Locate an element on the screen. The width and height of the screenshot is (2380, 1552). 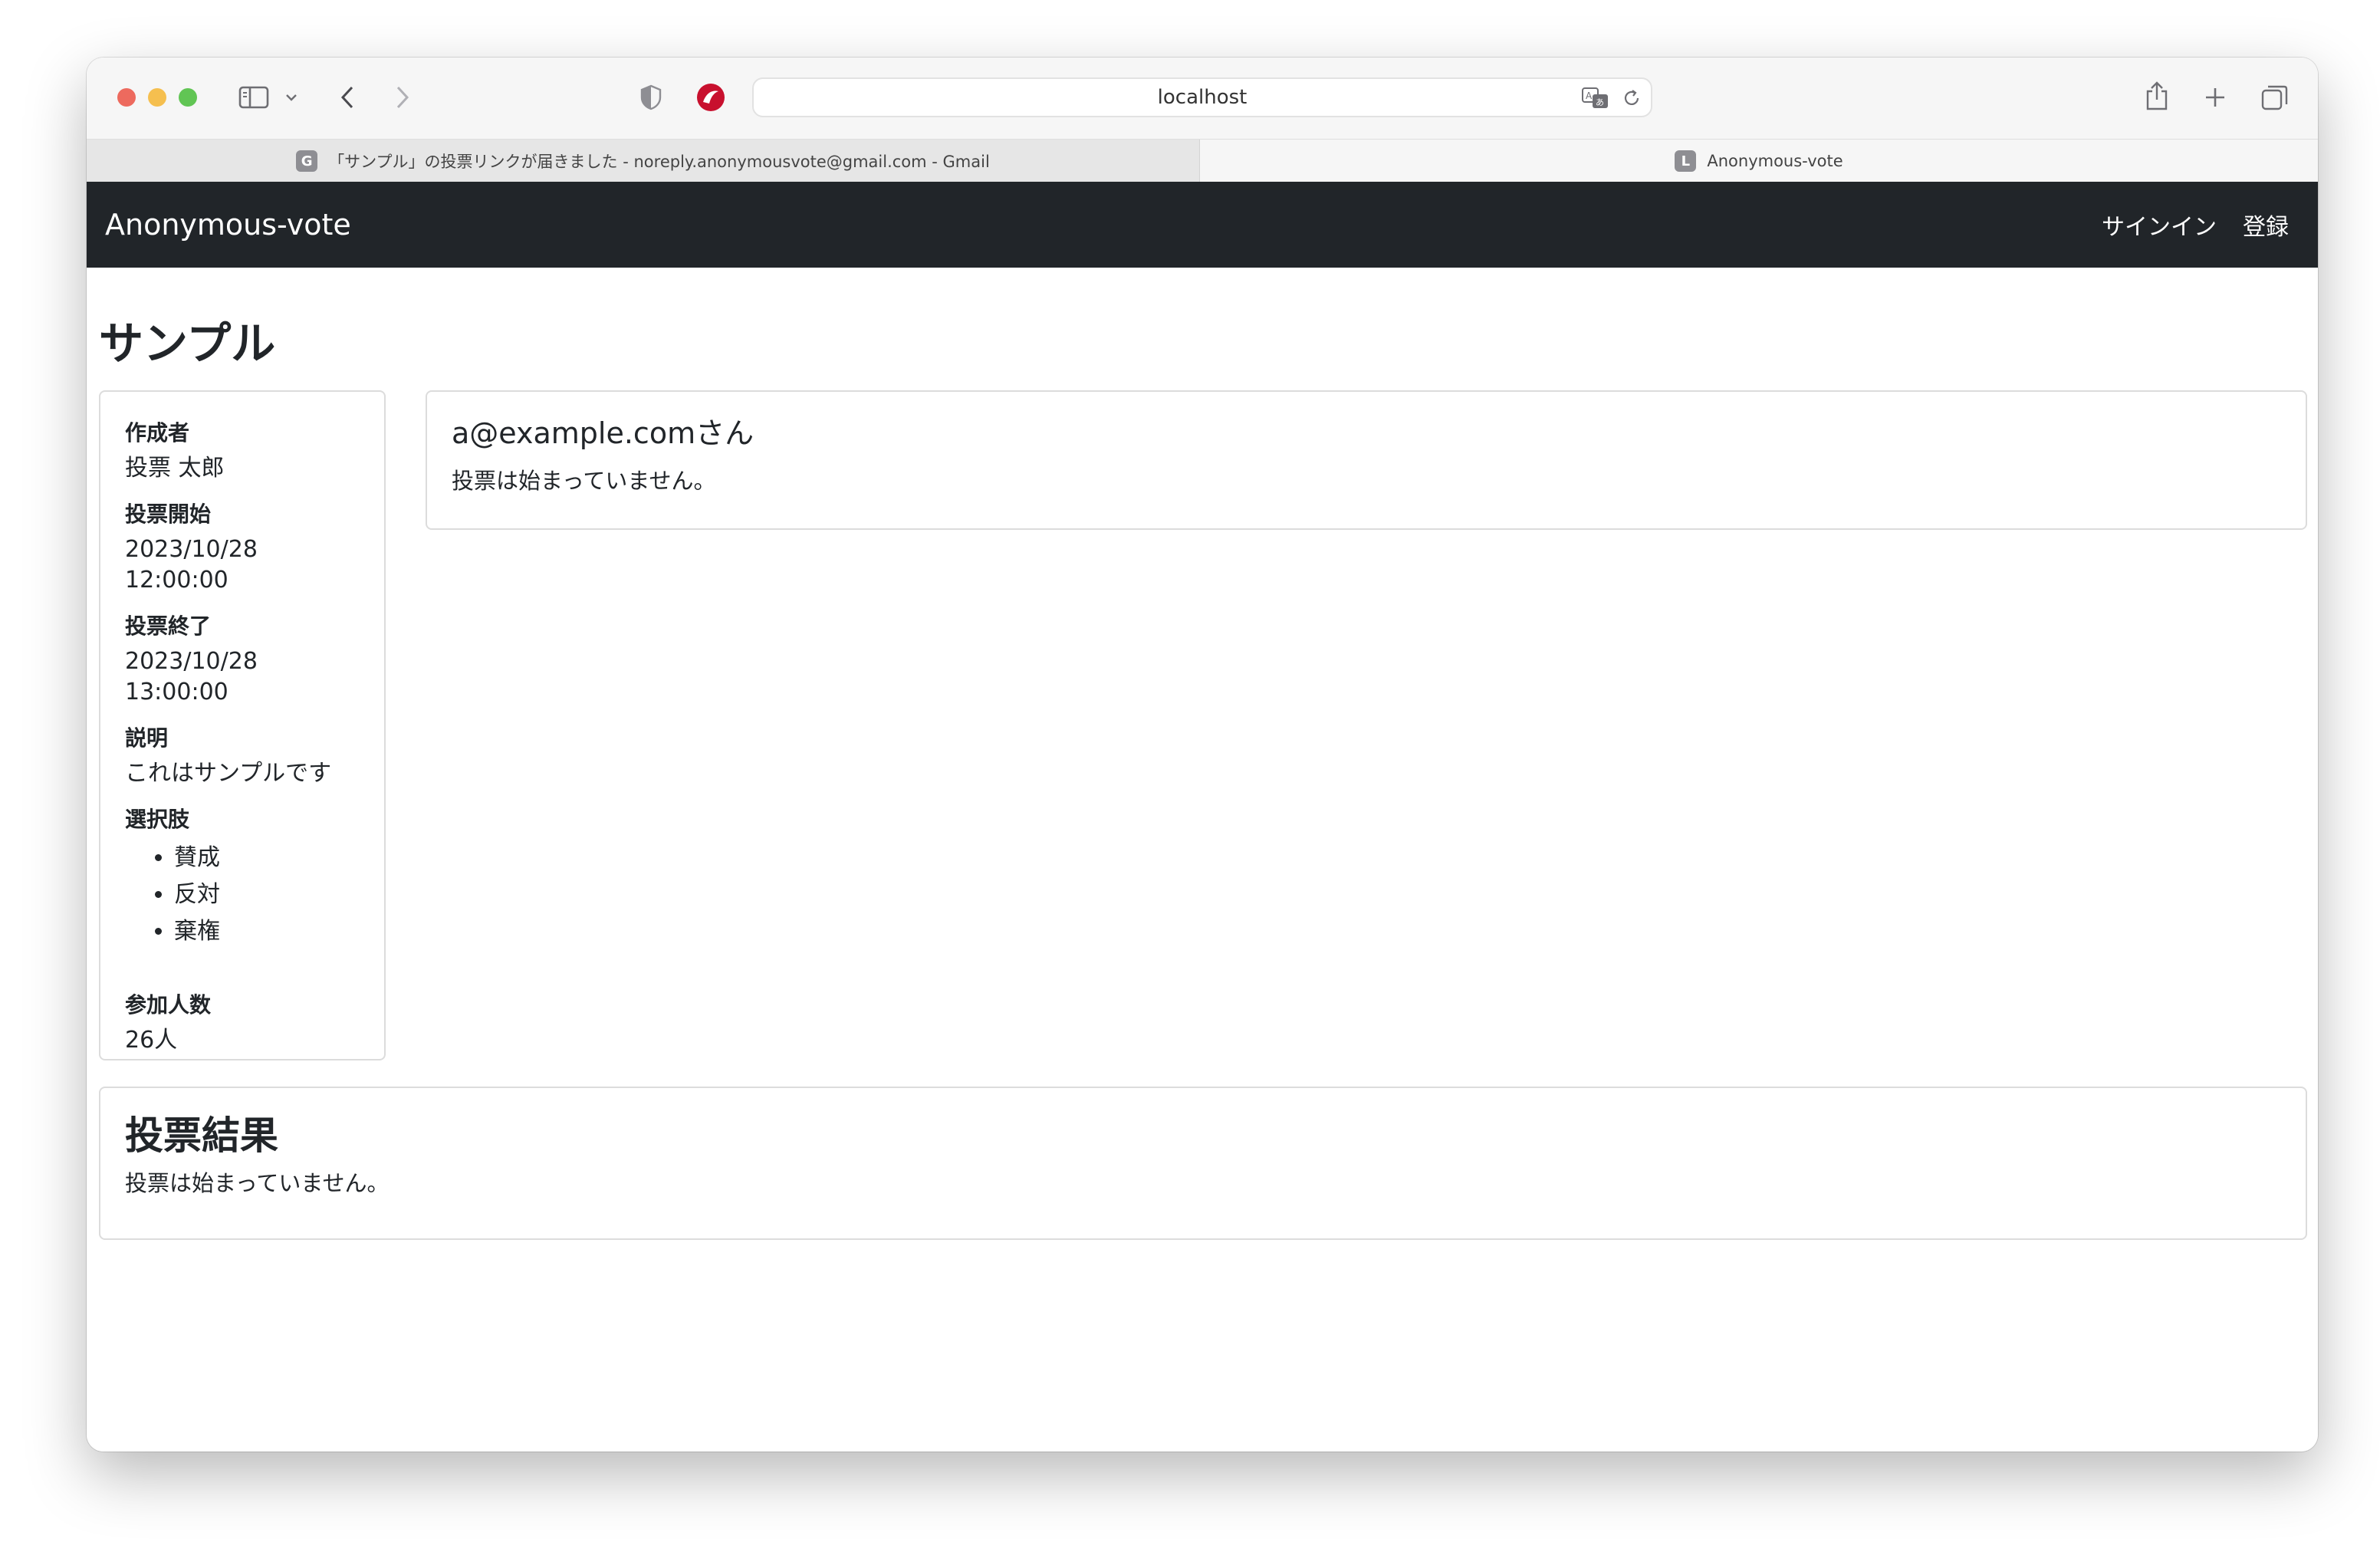
address-bar: localhost Aあ is located at coordinates (1202, 97).